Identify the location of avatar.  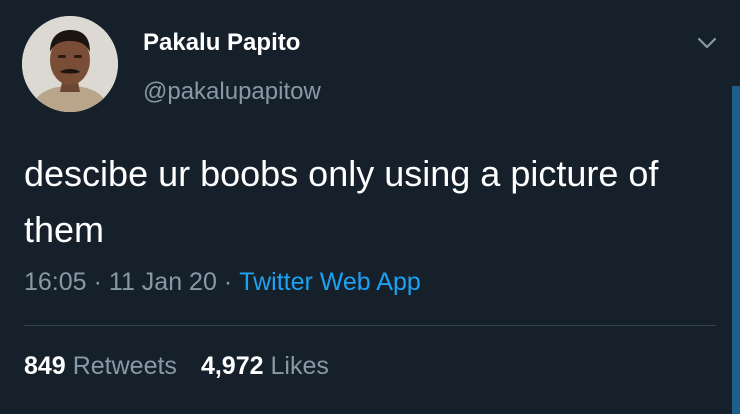
(70, 64).